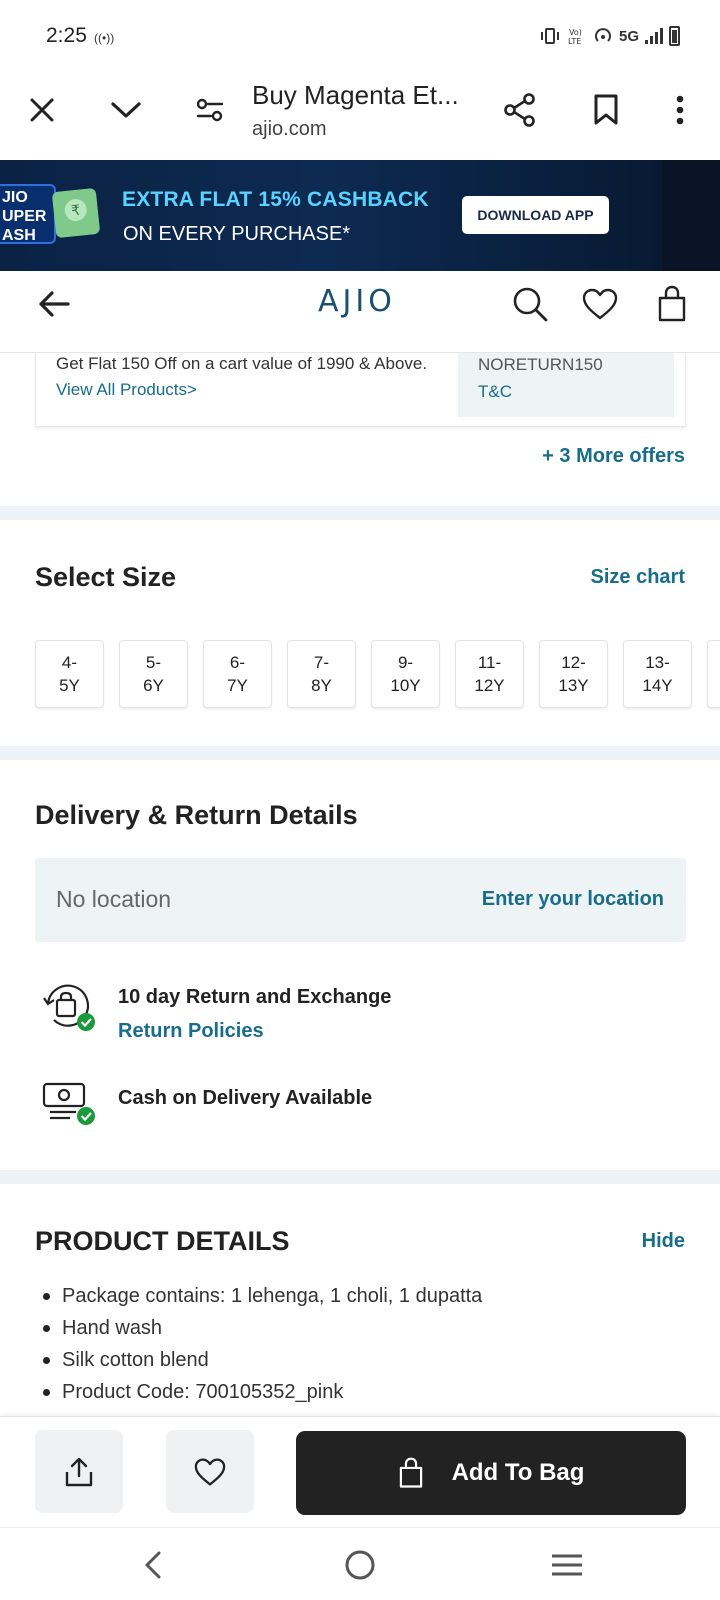  What do you see at coordinates (255, 997) in the screenshot?
I see `return-exchange-text: 10 day Return and Exchange` at bounding box center [255, 997].